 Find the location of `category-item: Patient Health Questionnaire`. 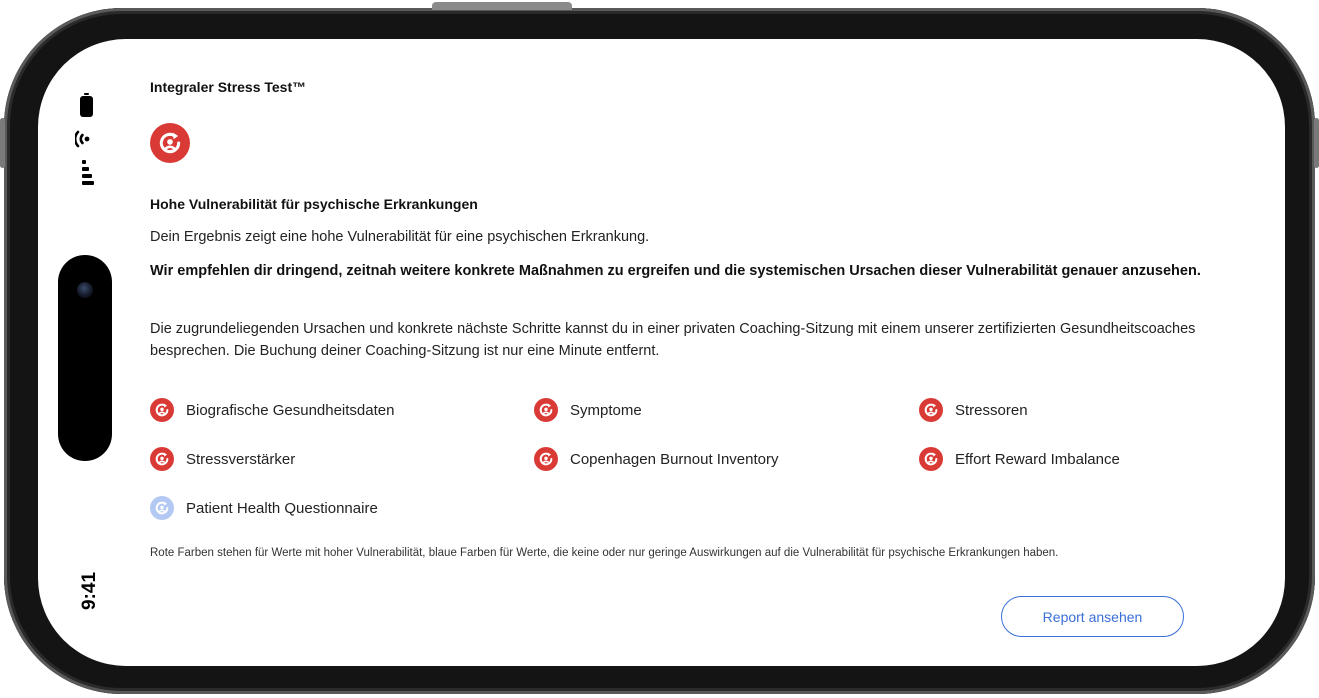

category-item: Patient Health Questionnaire is located at coordinates (264, 508).